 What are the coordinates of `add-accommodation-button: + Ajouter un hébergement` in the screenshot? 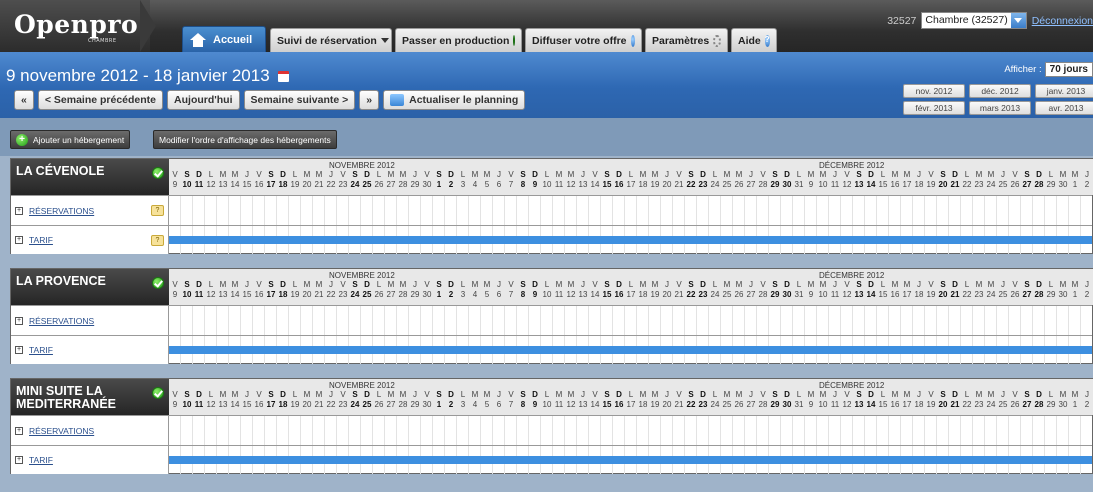 It's located at (70, 139).